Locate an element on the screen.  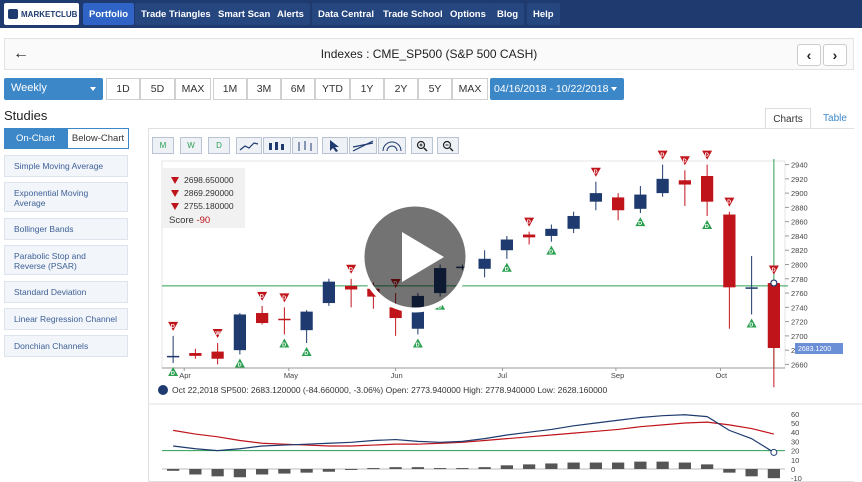
trendline-icon is located at coordinates (363, 145).